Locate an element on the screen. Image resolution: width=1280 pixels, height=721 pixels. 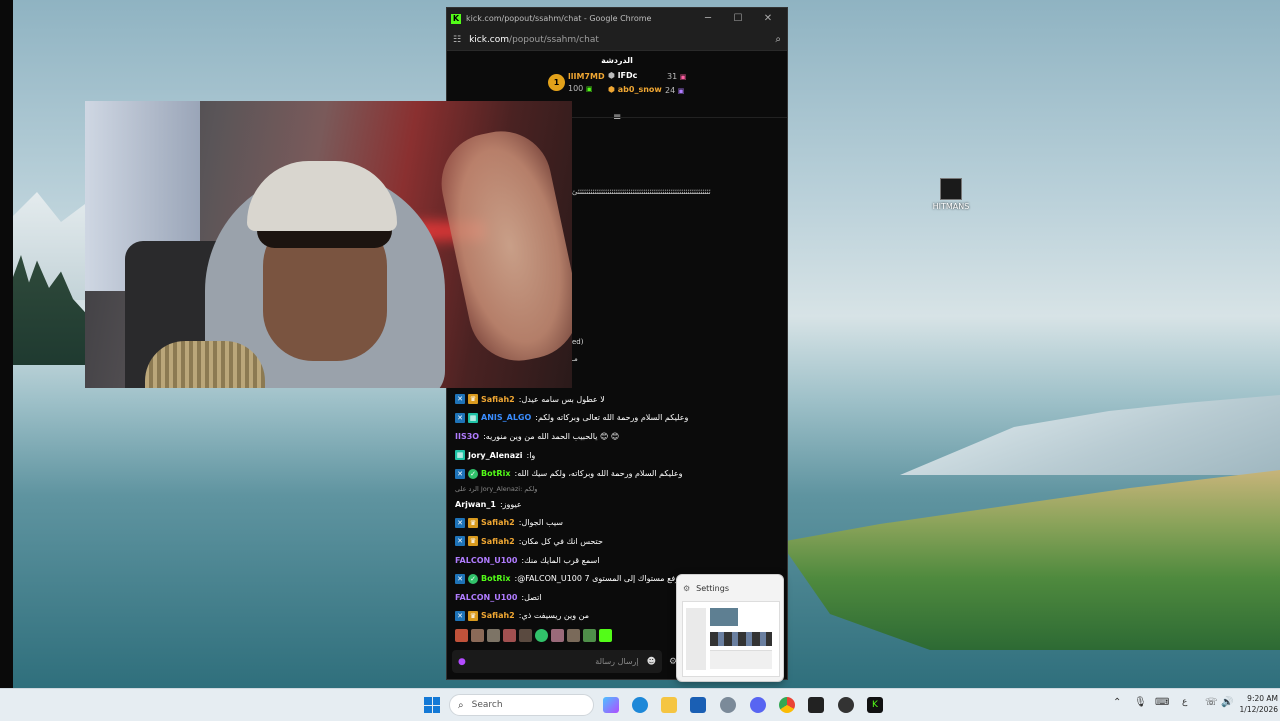
thumbnail-sidebar is located at coordinates (696, 639).